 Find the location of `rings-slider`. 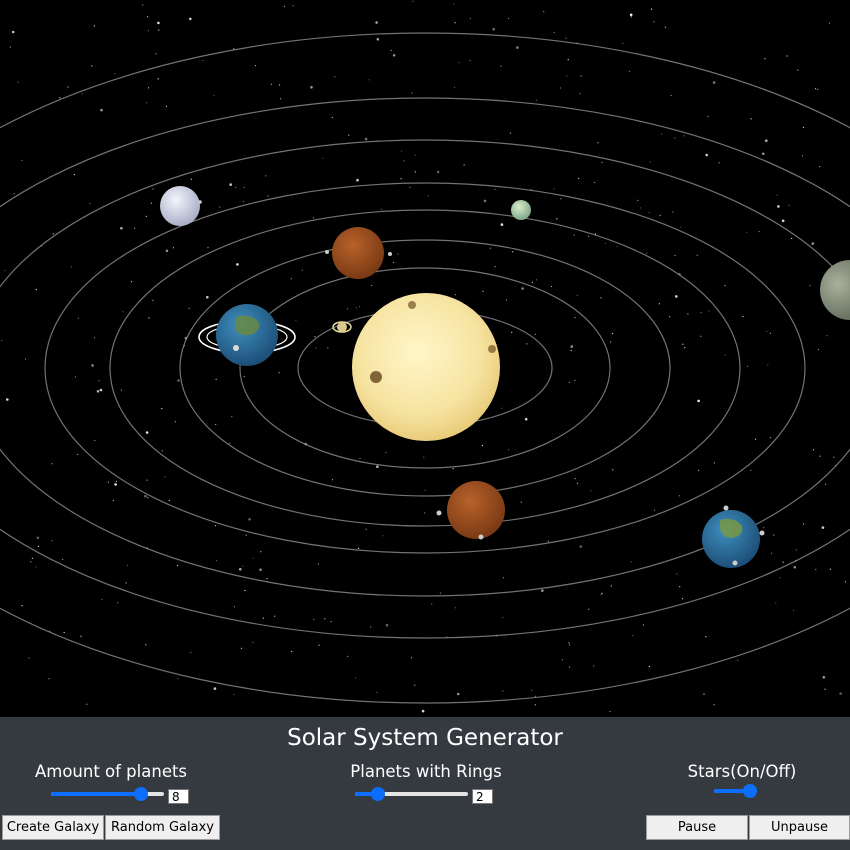

rings-slider is located at coordinates (411, 794).